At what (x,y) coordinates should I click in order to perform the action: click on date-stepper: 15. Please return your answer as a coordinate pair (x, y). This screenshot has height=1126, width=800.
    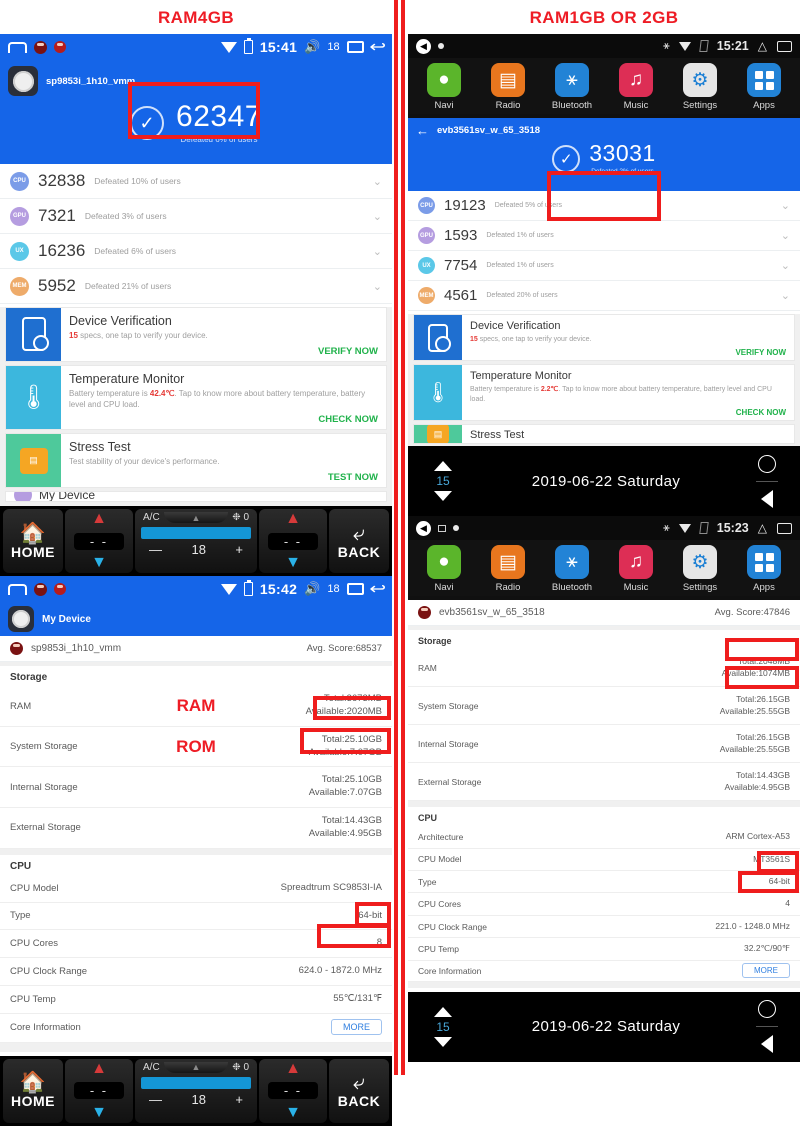
    Looking at the image, I should click on (443, 481).